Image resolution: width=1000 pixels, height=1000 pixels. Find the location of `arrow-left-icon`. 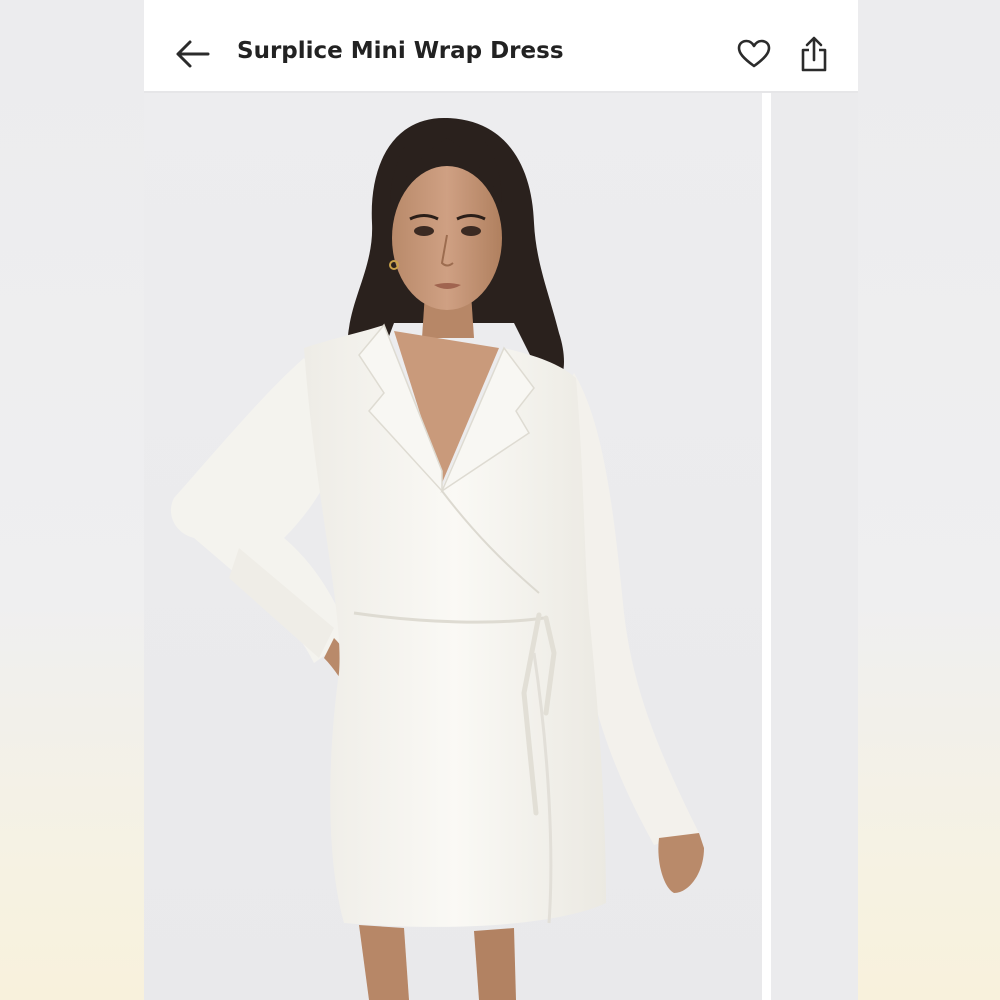

arrow-left-icon is located at coordinates (193, 54).